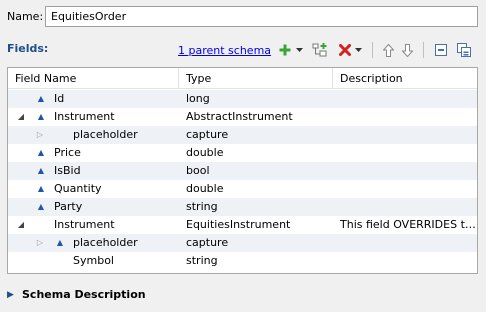 The width and height of the screenshot is (486, 312). I want to click on table-row: ▷ placeholder capture, so click(242, 135).